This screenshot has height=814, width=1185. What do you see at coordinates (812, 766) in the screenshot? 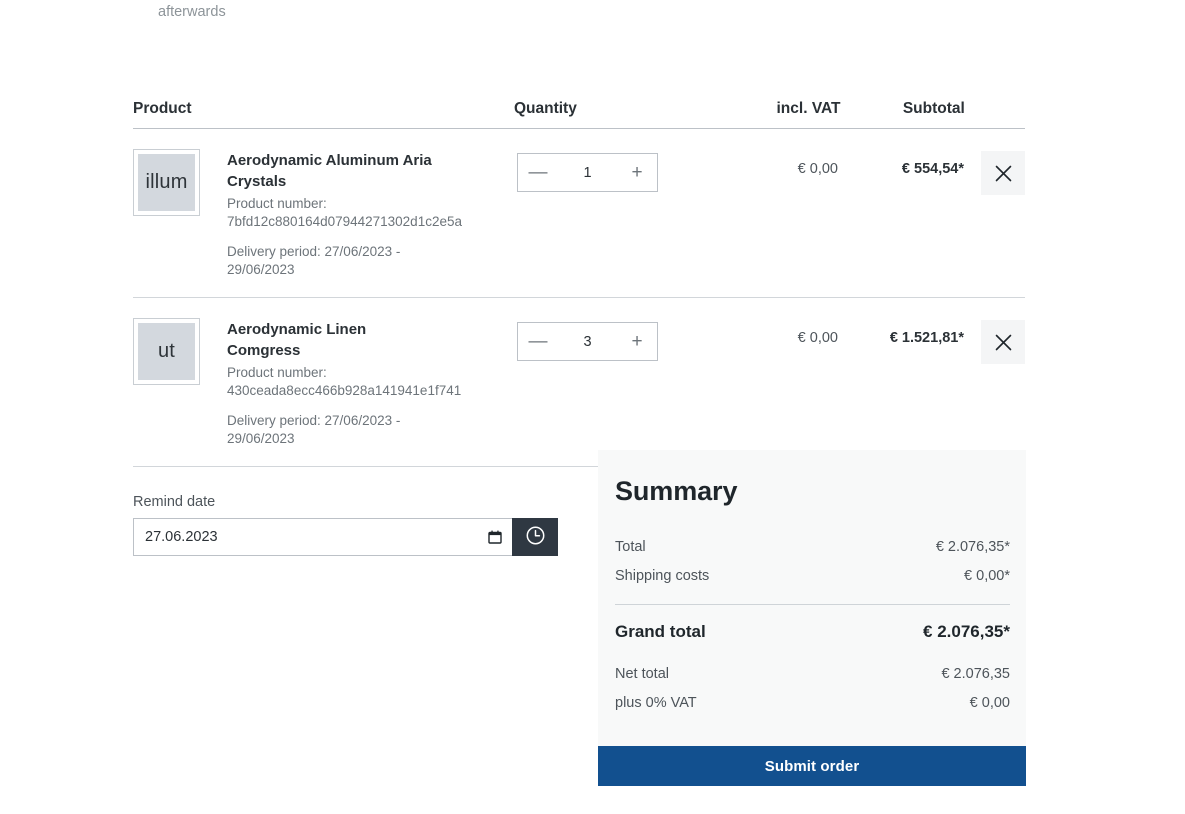
I see `submit-order-button: Submit order` at bounding box center [812, 766].